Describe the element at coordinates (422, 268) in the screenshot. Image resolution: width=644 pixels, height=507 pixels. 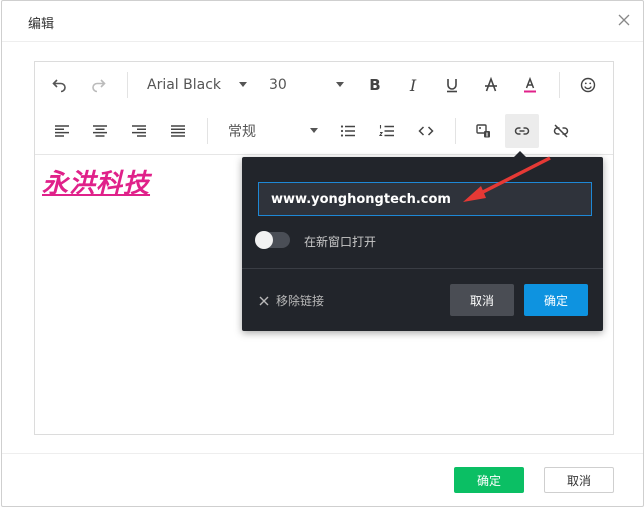
I see `popover-divider` at that location.